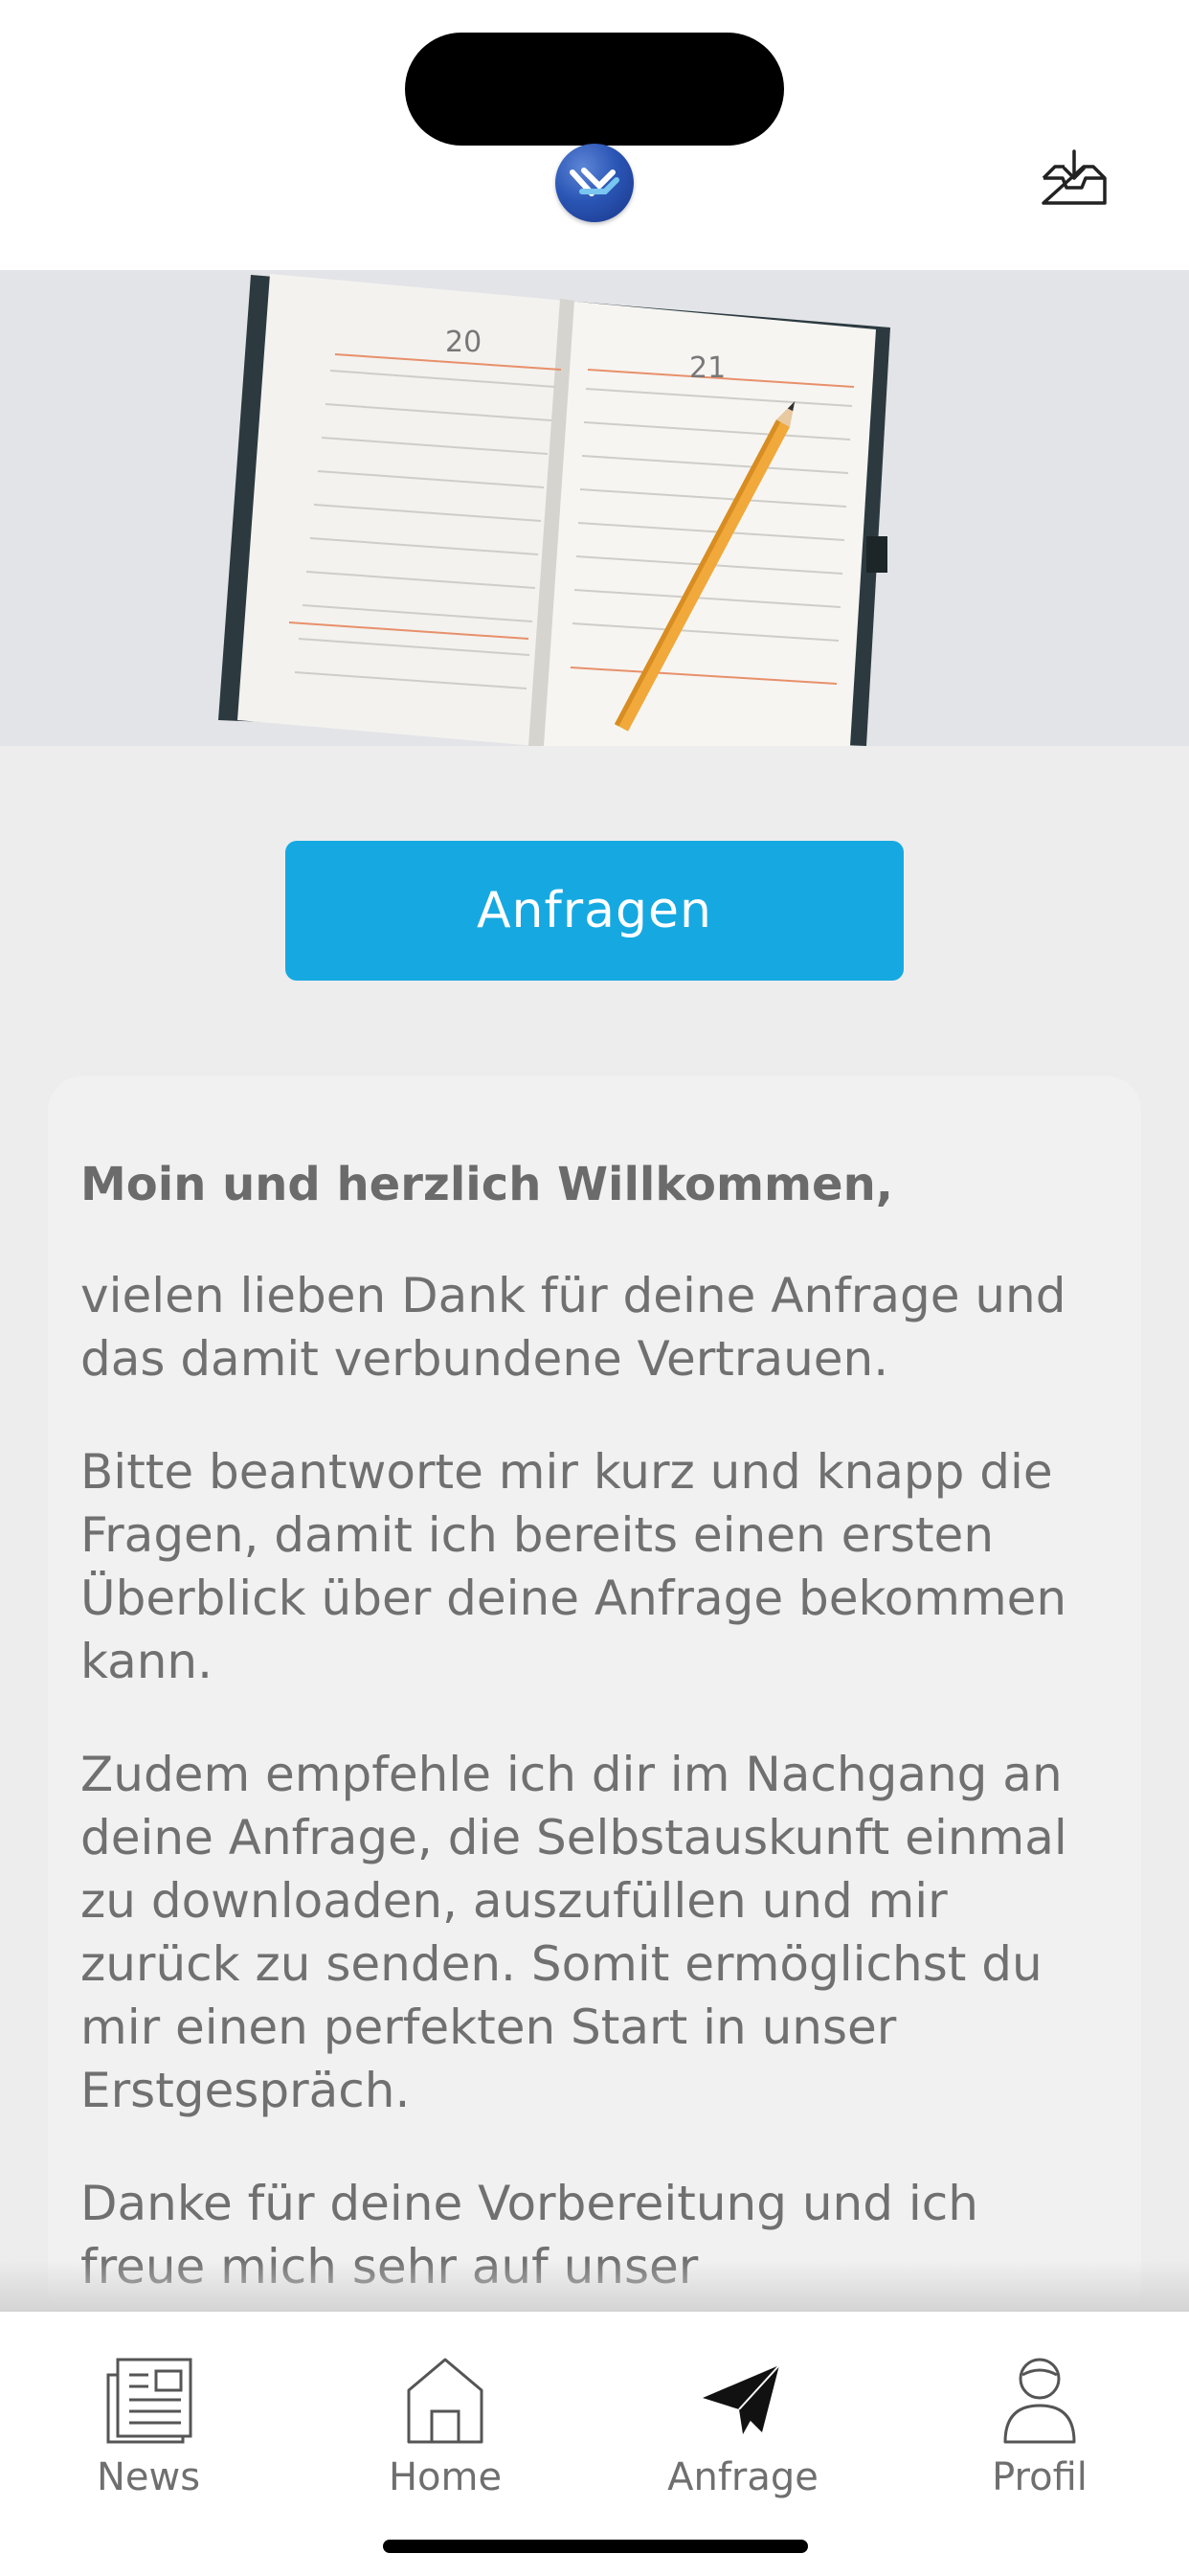  What do you see at coordinates (445, 2477) in the screenshot?
I see `tab-label-home: Home` at bounding box center [445, 2477].